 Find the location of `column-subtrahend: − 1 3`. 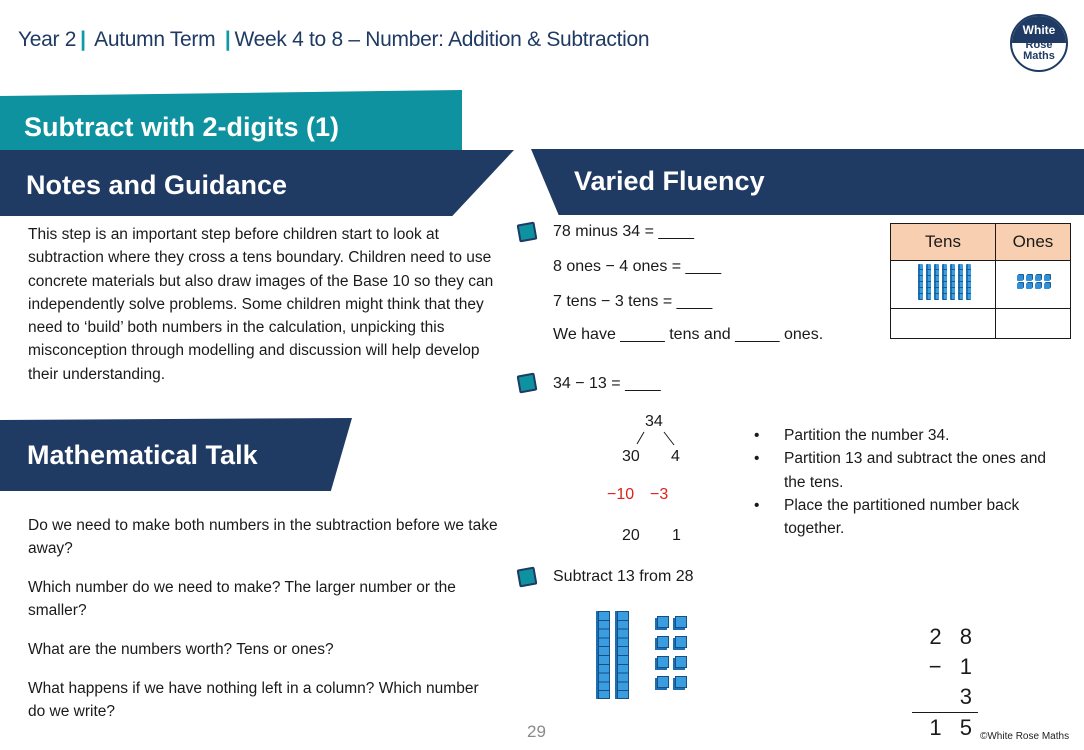

column-subtrahend: − 1 3 is located at coordinates (953, 681).